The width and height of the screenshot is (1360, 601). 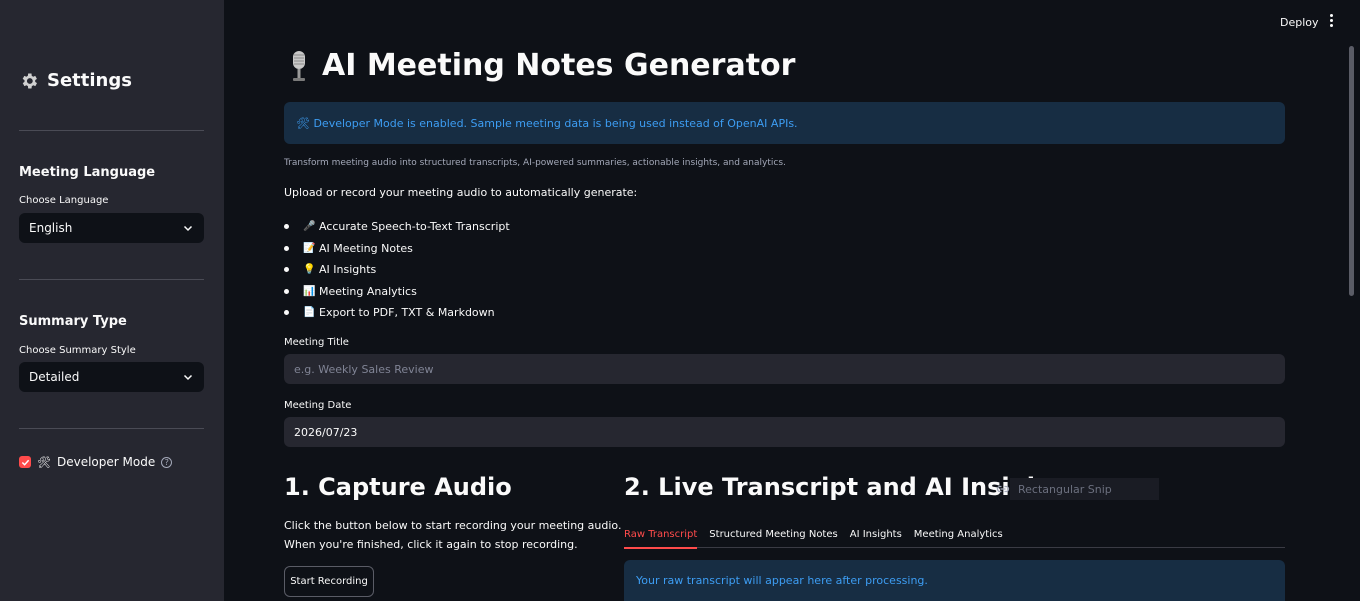 What do you see at coordinates (89, 80) in the screenshot?
I see `settings-heading: Settings` at bounding box center [89, 80].